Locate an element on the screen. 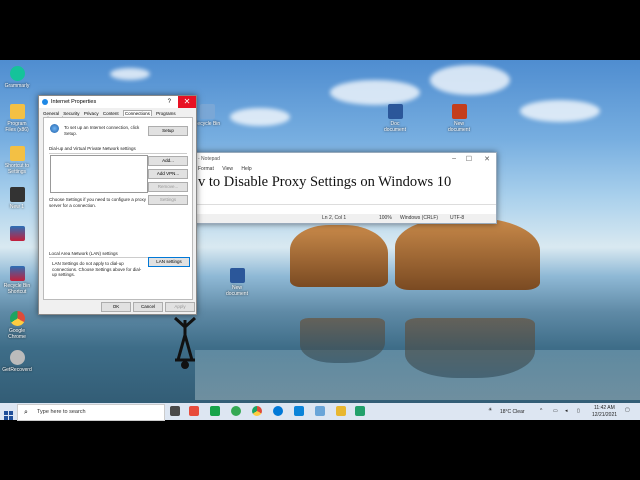  chevron-up-icon: ^ is located at coordinates (541, 411).